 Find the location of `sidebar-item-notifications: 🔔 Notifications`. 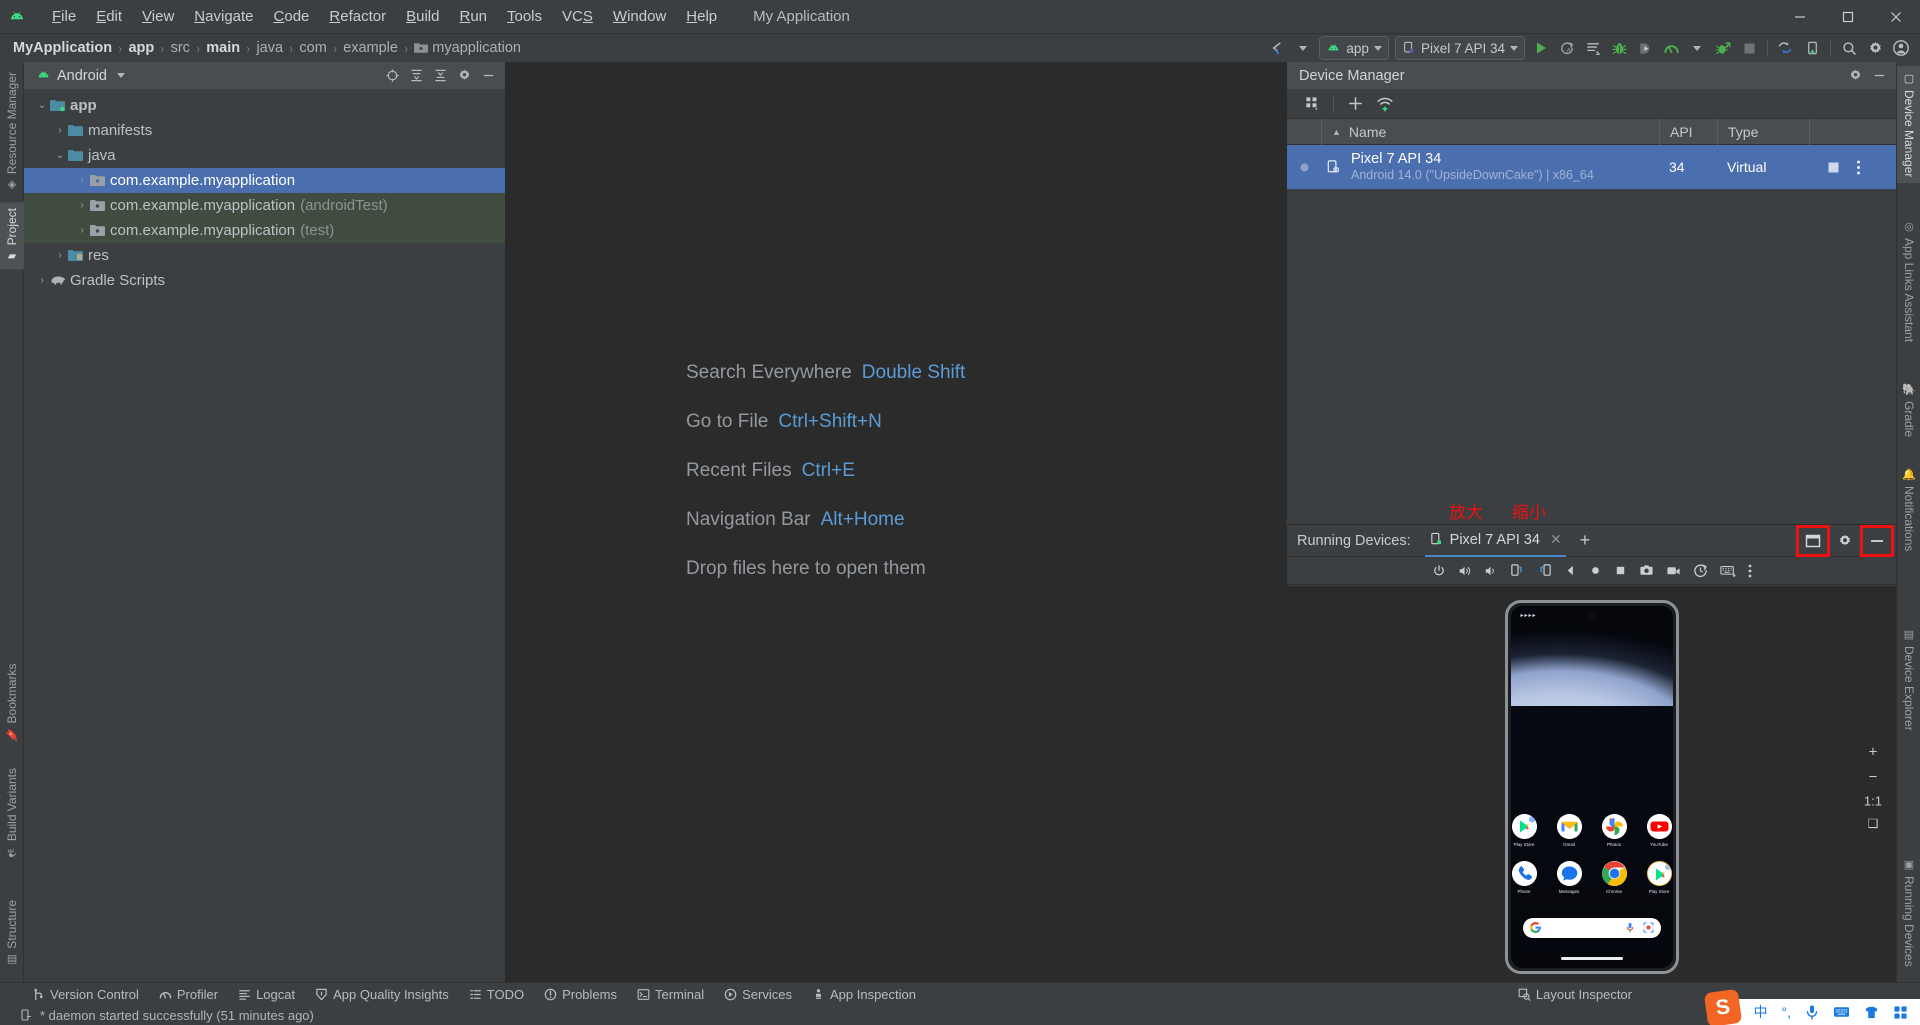

sidebar-item-notifications: 🔔 Notifications is located at coordinates (1908, 510).